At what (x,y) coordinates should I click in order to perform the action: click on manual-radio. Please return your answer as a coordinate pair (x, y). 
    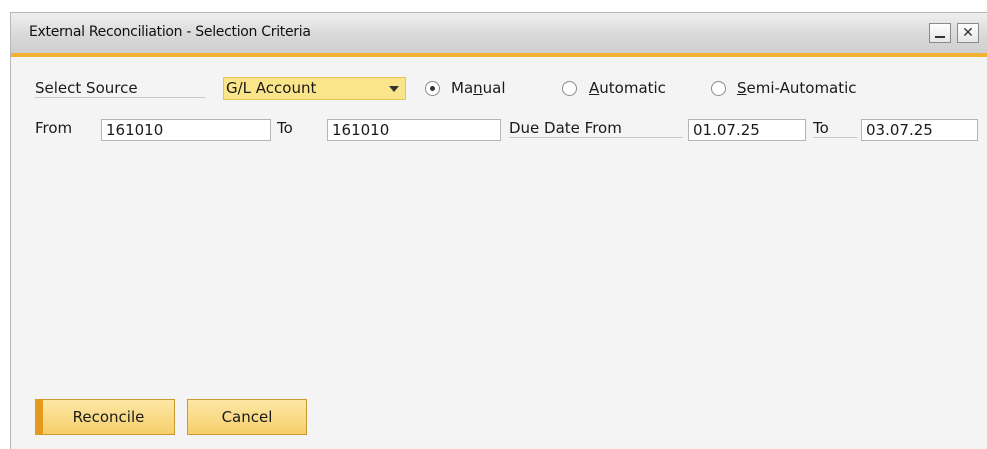
    Looking at the image, I should click on (432, 88).